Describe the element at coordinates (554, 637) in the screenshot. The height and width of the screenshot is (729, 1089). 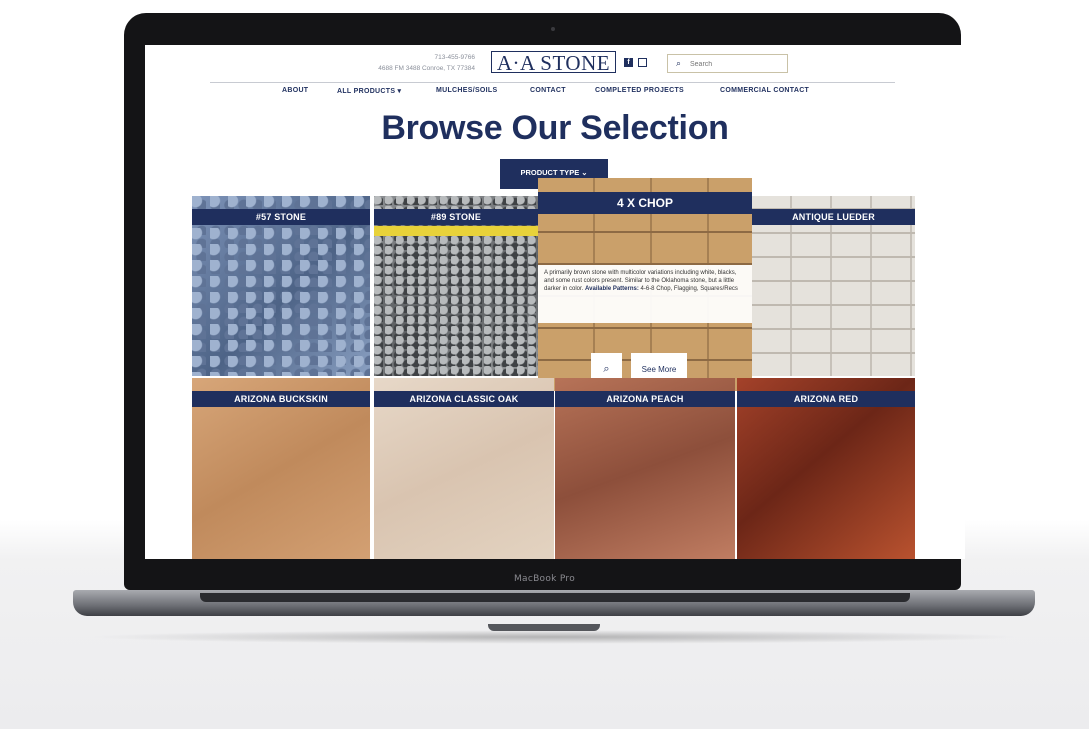
I see `laptop-shadow` at that location.